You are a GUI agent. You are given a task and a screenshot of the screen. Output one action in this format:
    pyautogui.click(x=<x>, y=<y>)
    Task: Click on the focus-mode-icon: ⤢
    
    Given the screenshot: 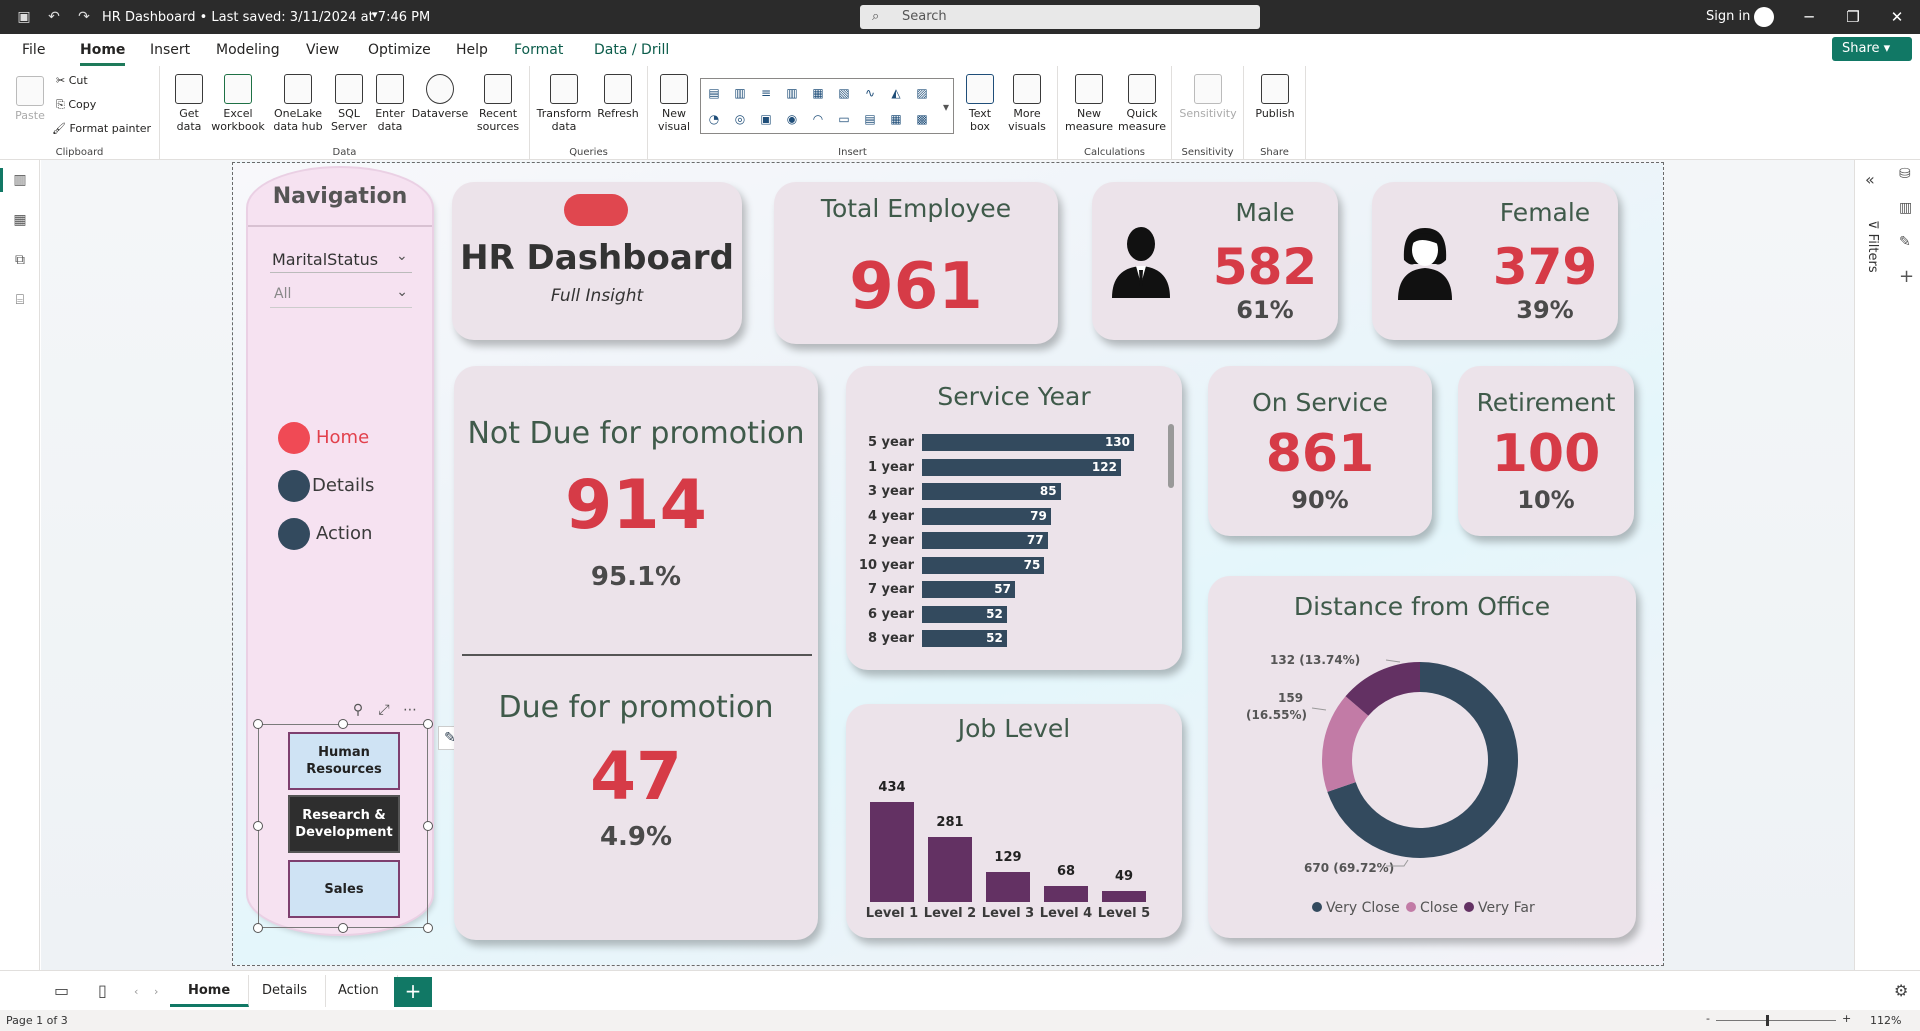 What is the action you would take?
    pyautogui.click(x=384, y=710)
    